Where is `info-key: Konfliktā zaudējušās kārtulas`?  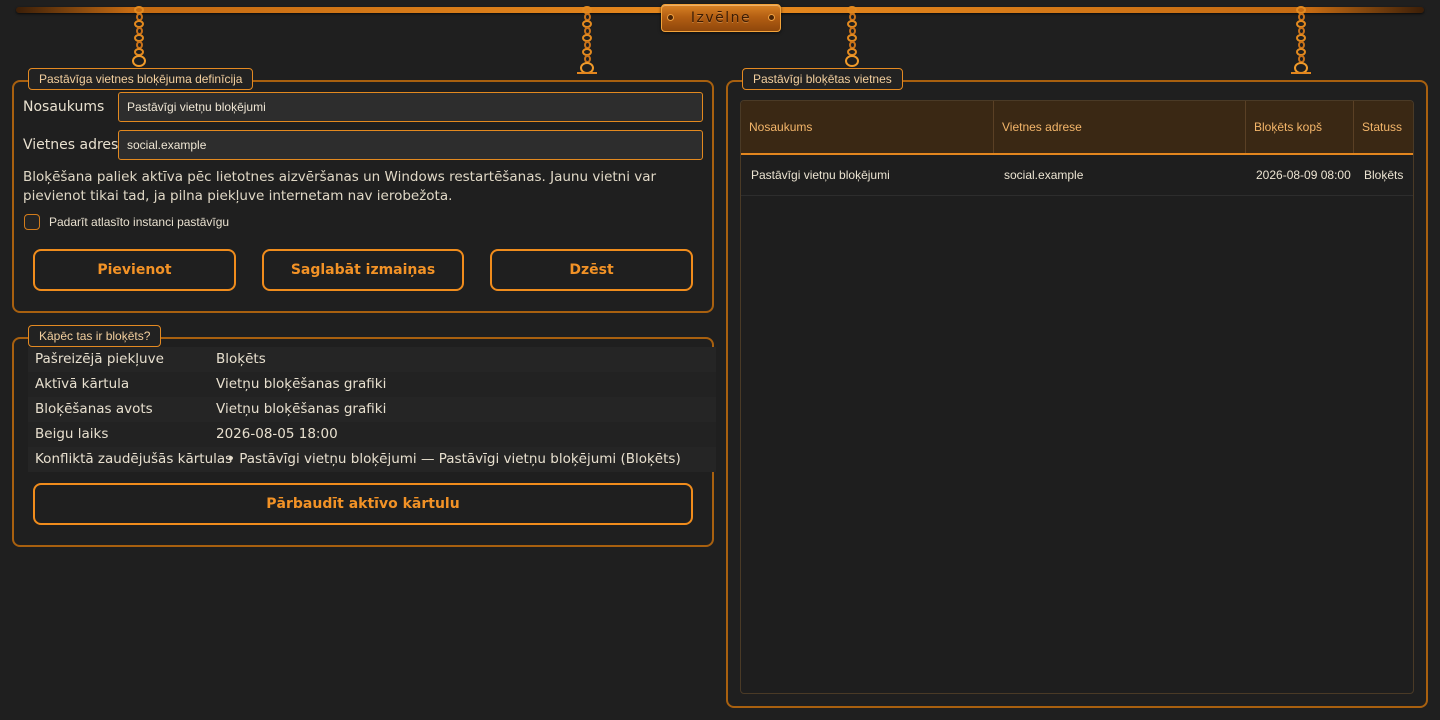 info-key: Konfliktā zaudējušās kārtulas is located at coordinates (134, 459).